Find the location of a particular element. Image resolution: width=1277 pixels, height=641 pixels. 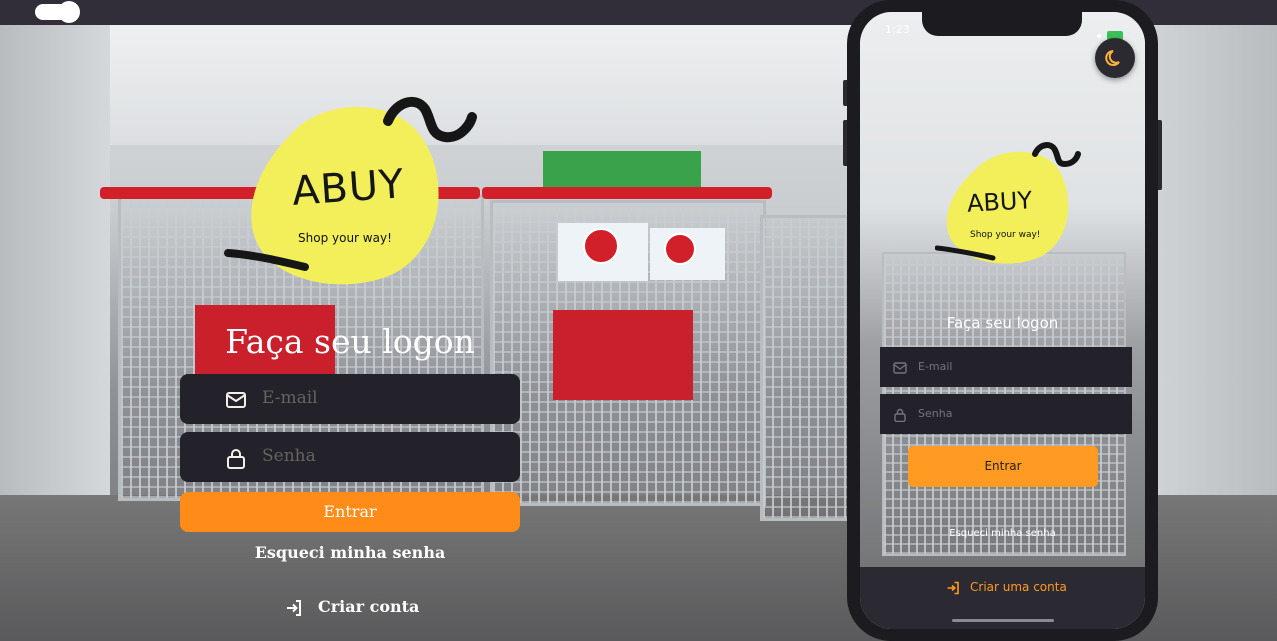

phone-notch is located at coordinates (1002, 24).